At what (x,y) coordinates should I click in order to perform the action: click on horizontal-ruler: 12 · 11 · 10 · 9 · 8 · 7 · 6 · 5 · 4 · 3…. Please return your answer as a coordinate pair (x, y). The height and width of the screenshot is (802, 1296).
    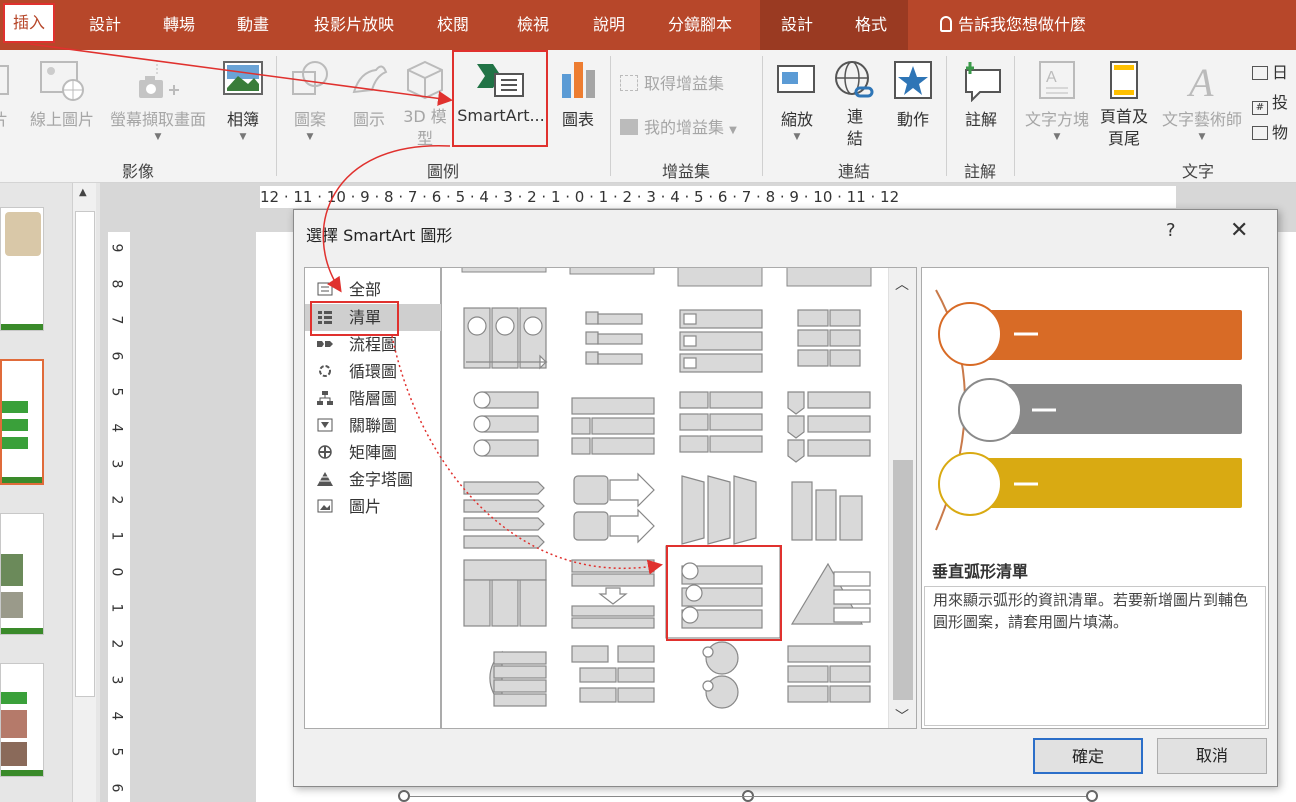
    Looking at the image, I should click on (718, 197).